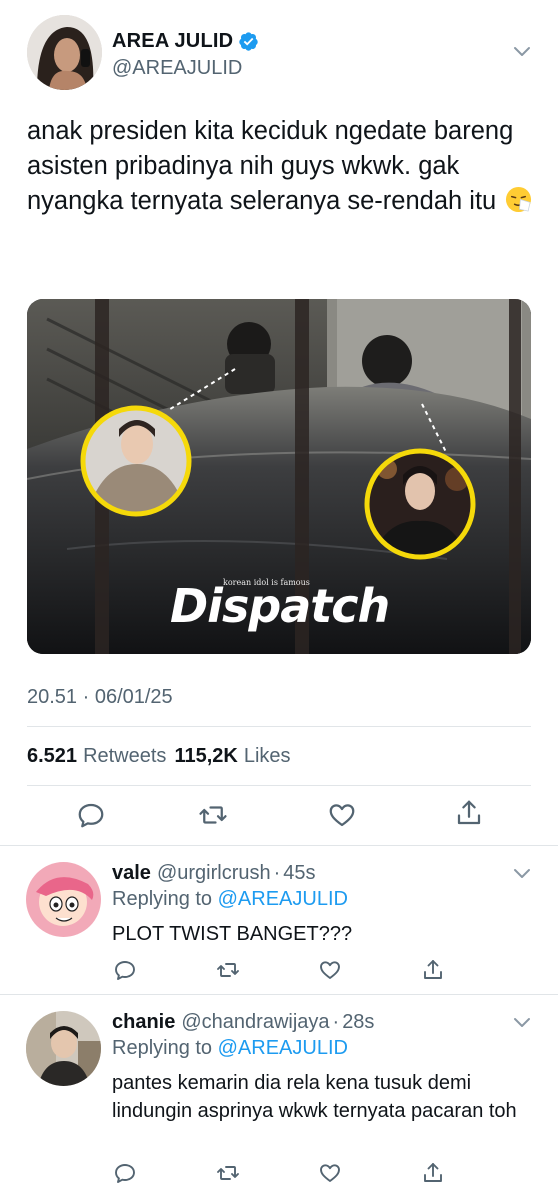 This screenshot has width=558, height=1200. I want to click on sneezing-face-emoji, so click(519, 199).